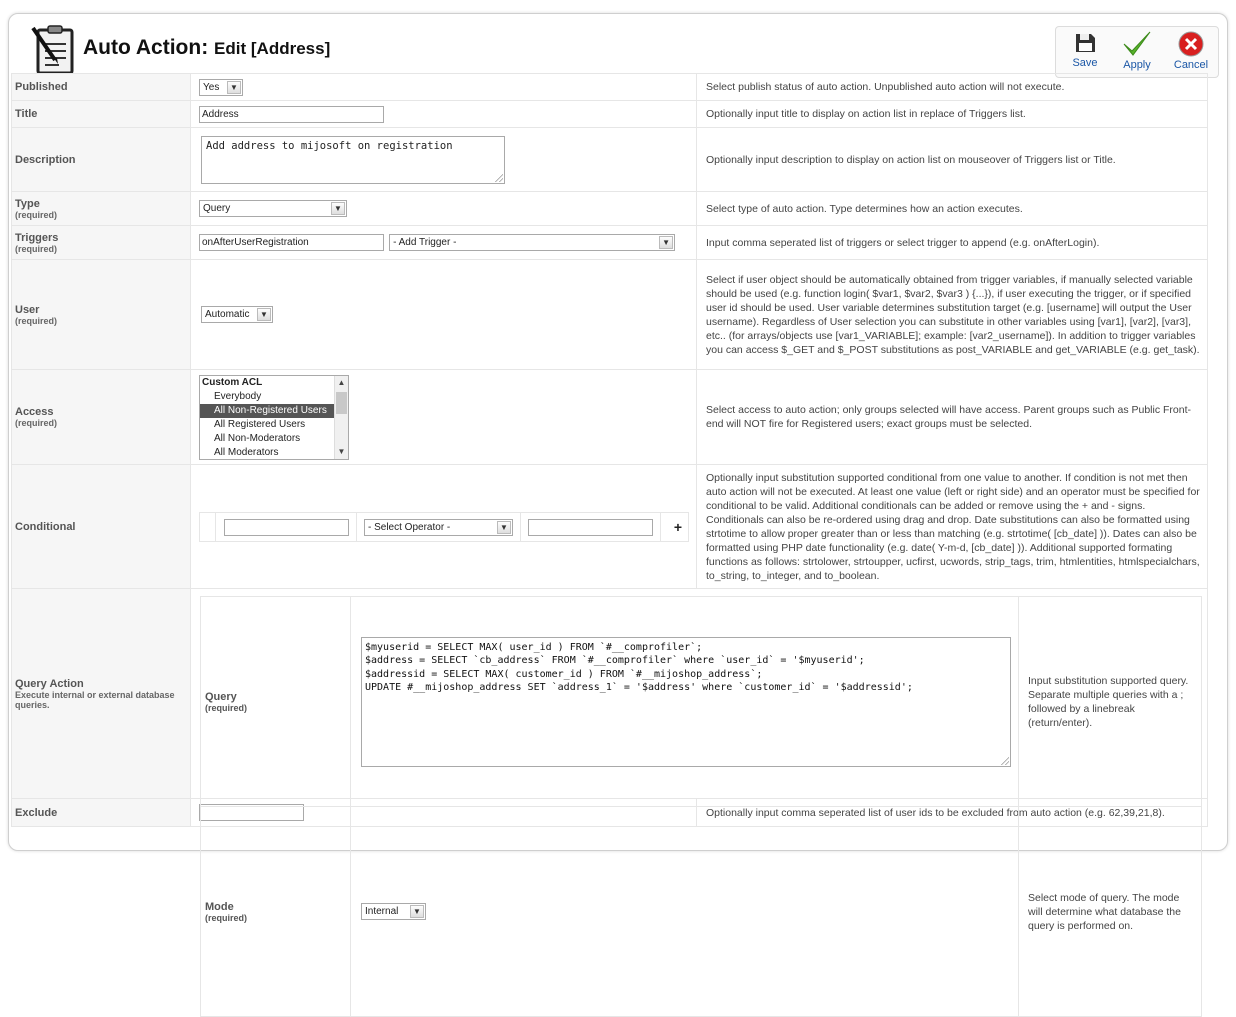  I want to click on type-label: Type (required), so click(101, 208).